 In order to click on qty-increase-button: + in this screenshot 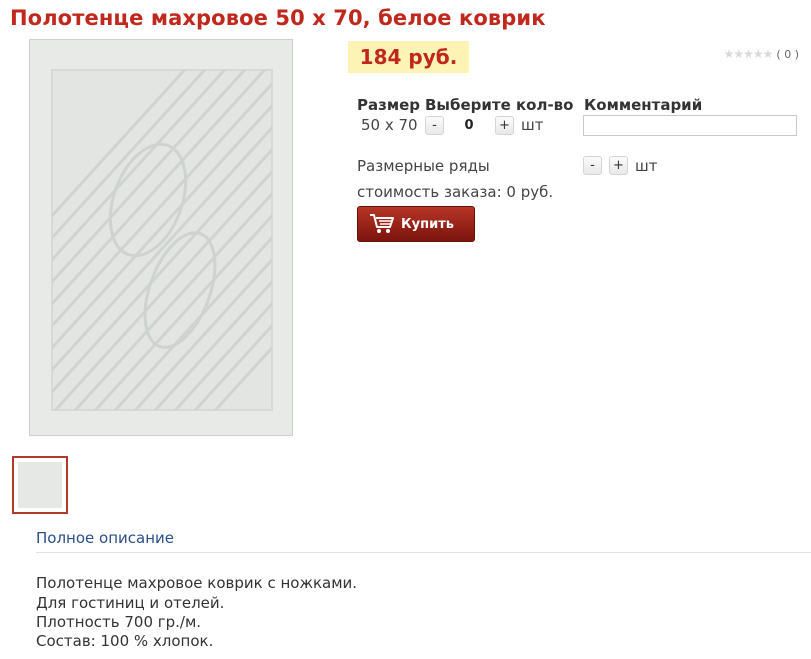, I will do `click(504, 125)`.